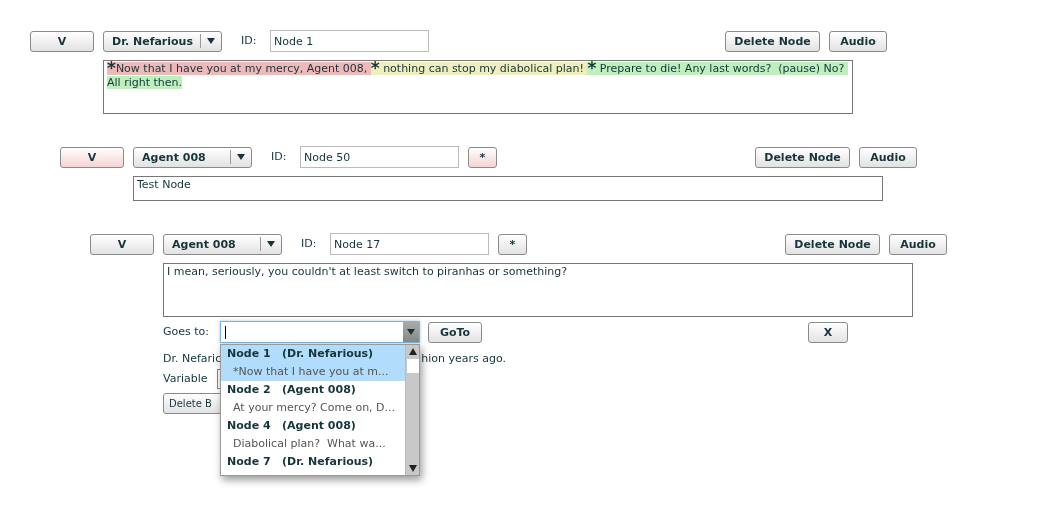 The height and width of the screenshot is (521, 1058). Describe the element at coordinates (162, 41) in the screenshot. I see `speaker-dropdown: Dr. Nefarious` at that location.